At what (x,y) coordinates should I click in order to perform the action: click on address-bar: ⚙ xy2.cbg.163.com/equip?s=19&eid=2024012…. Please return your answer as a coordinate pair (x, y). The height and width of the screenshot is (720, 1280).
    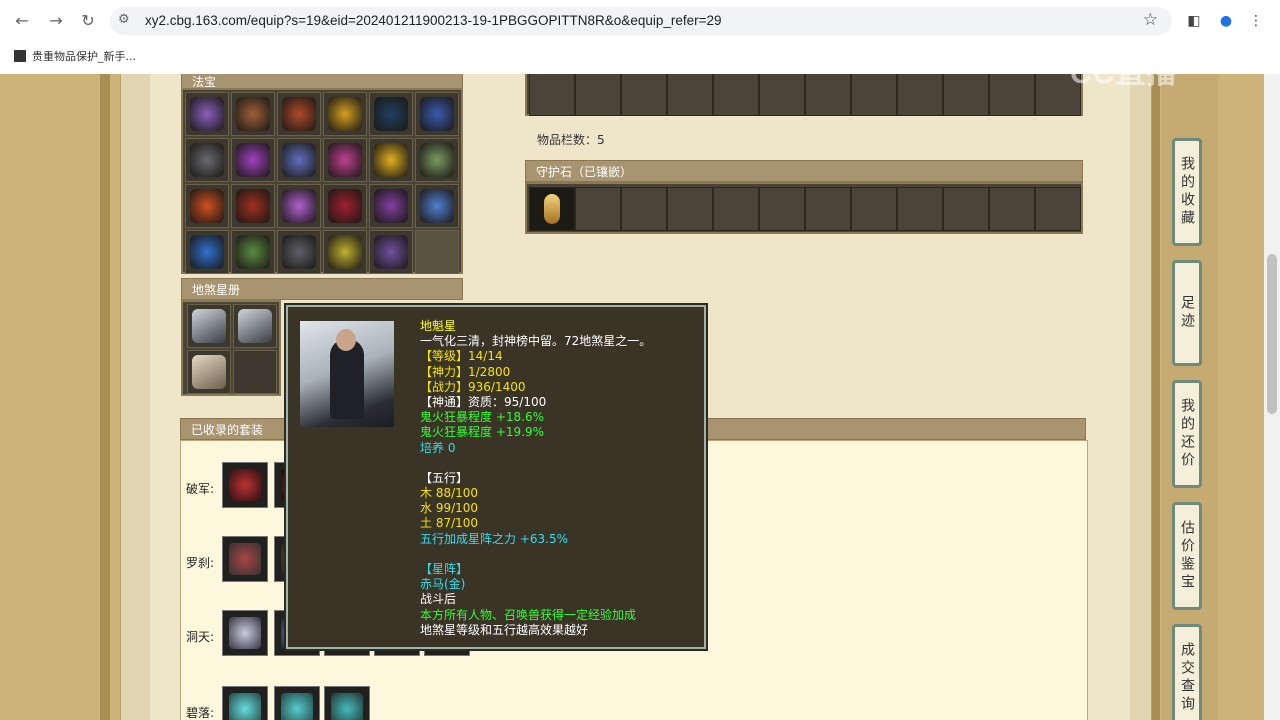
    Looking at the image, I should click on (641, 21).